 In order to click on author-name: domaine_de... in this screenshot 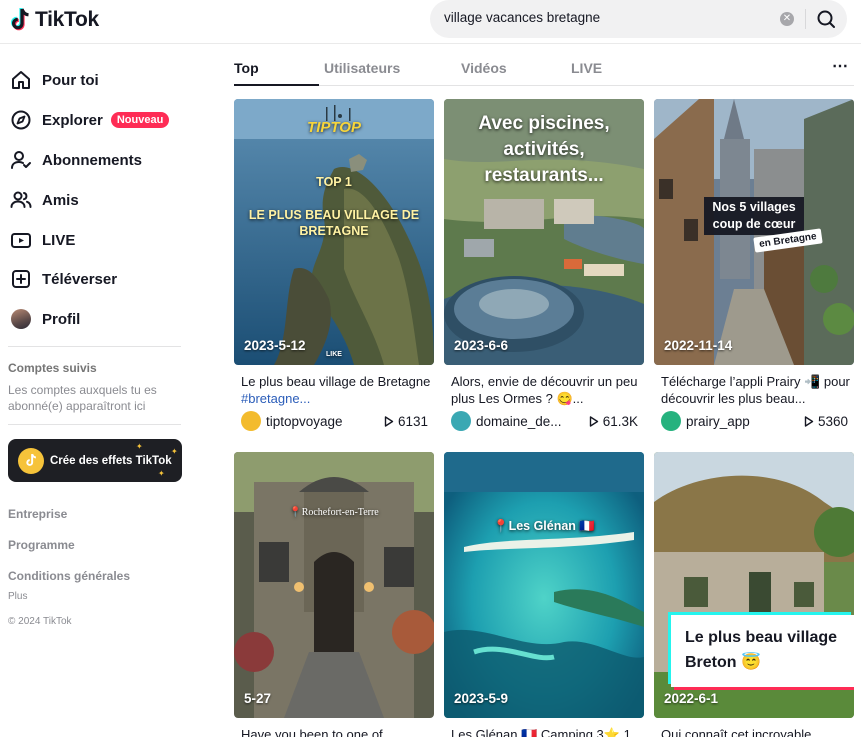, I will do `click(520, 421)`.